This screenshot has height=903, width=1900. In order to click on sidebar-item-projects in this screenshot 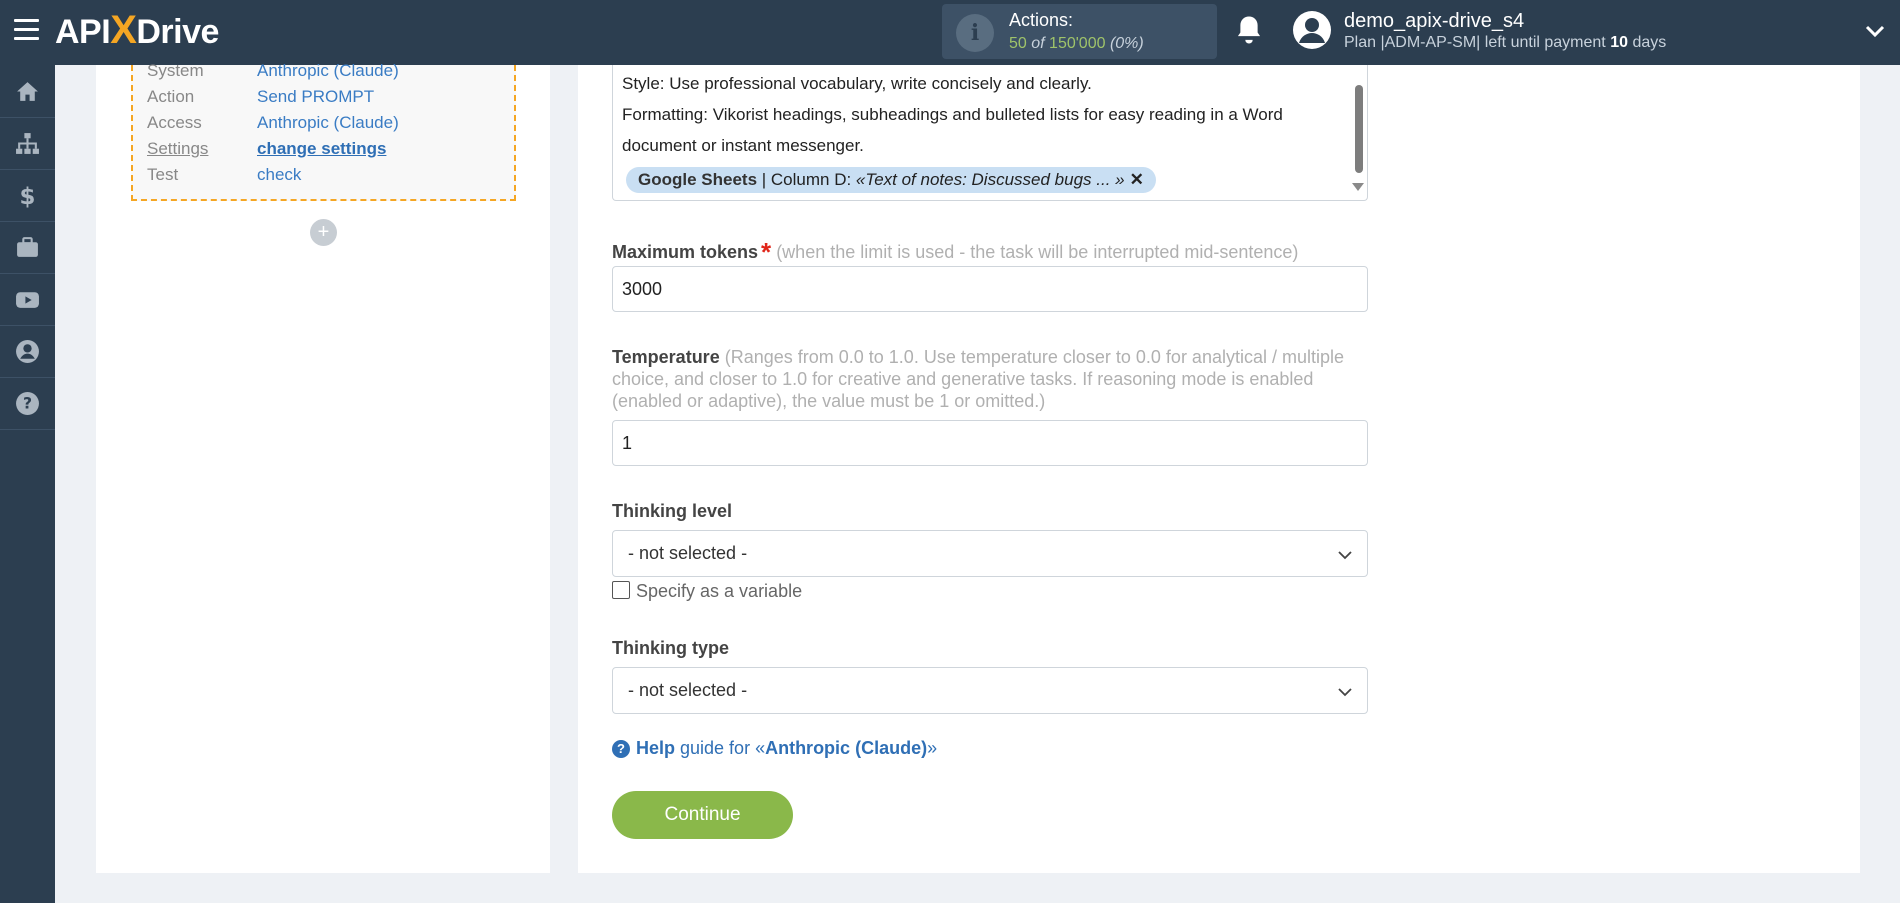, I will do `click(27, 247)`.